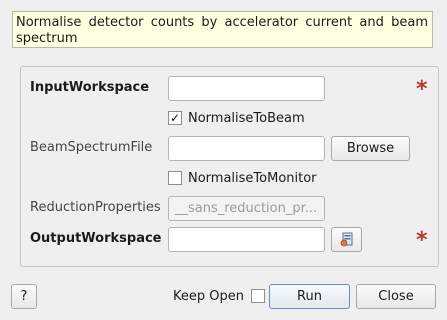 The width and height of the screenshot is (447, 320). I want to click on beam-spectrum-file-field, so click(246, 148).